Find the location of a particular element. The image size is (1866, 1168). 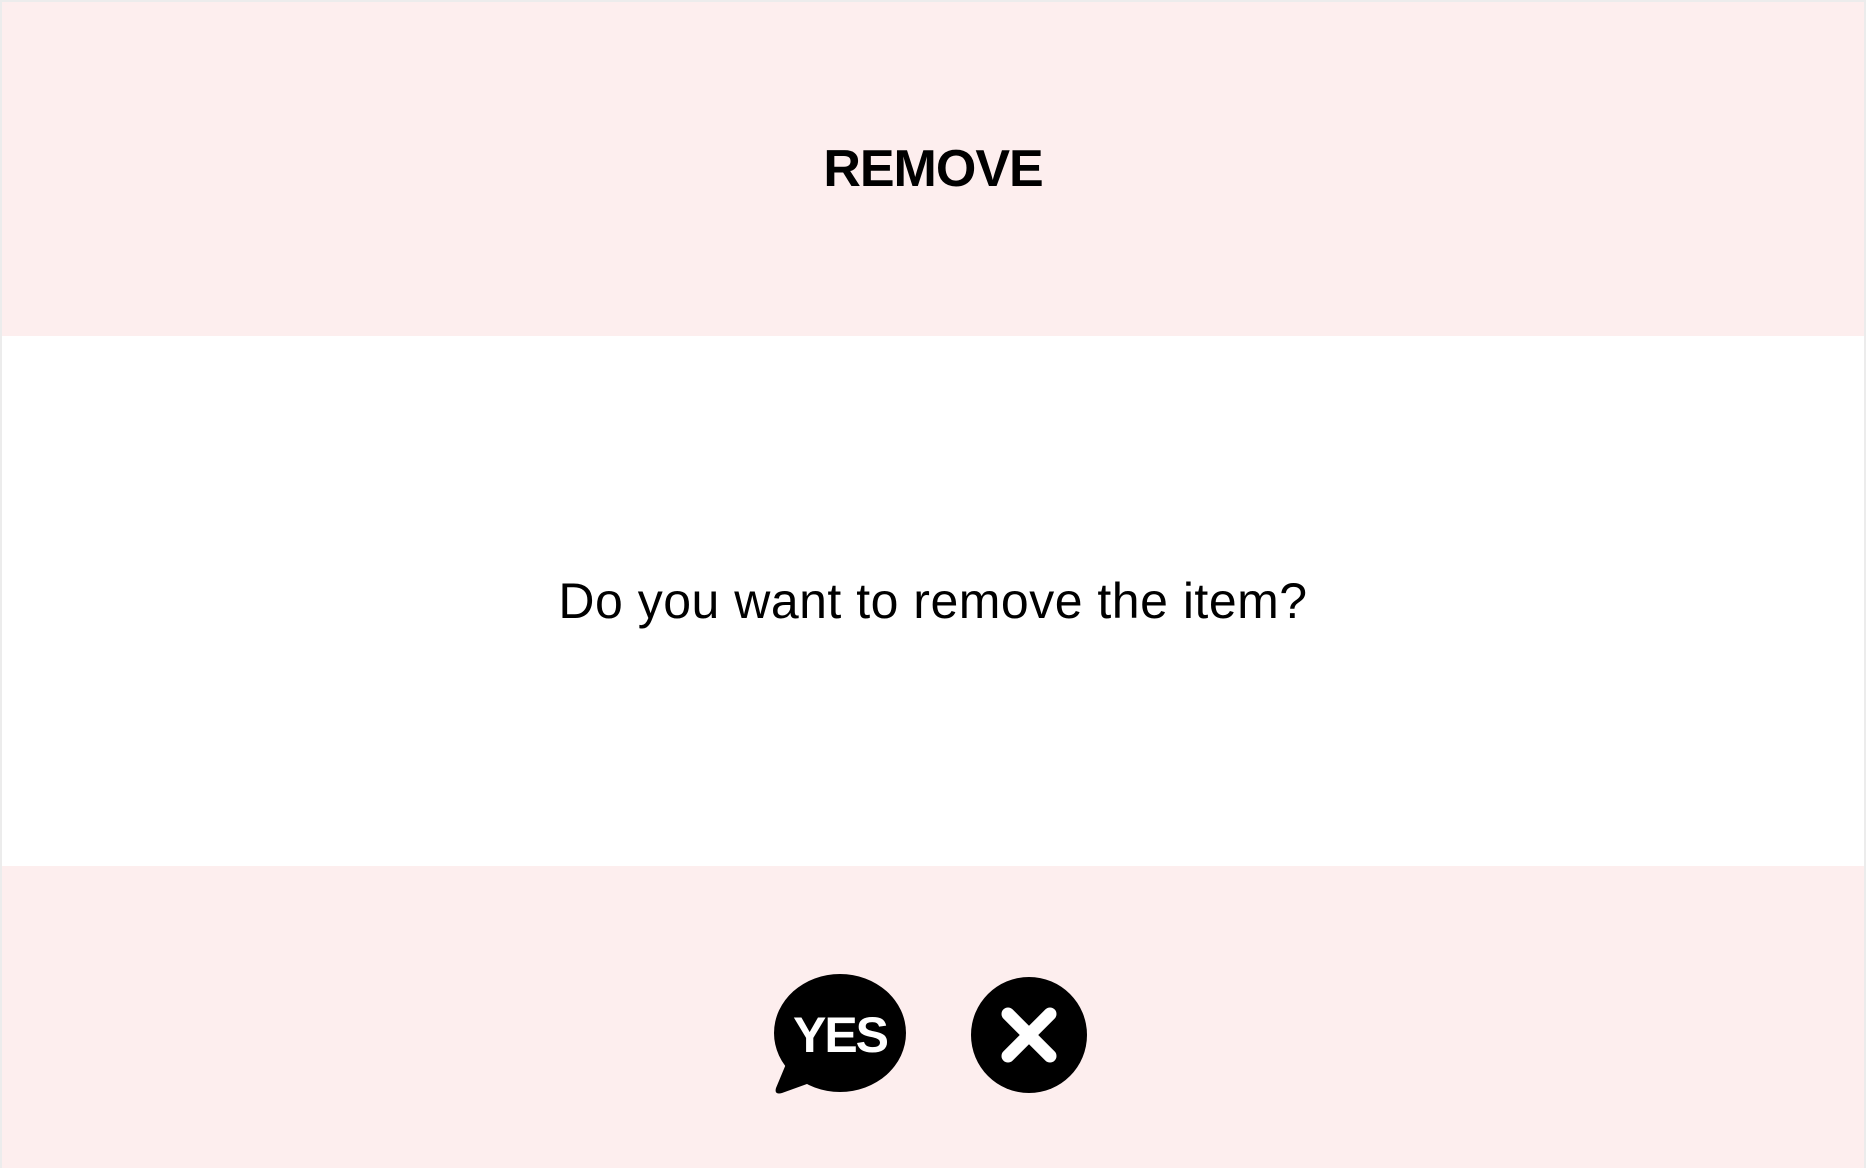

no-button is located at coordinates (1029, 1035).